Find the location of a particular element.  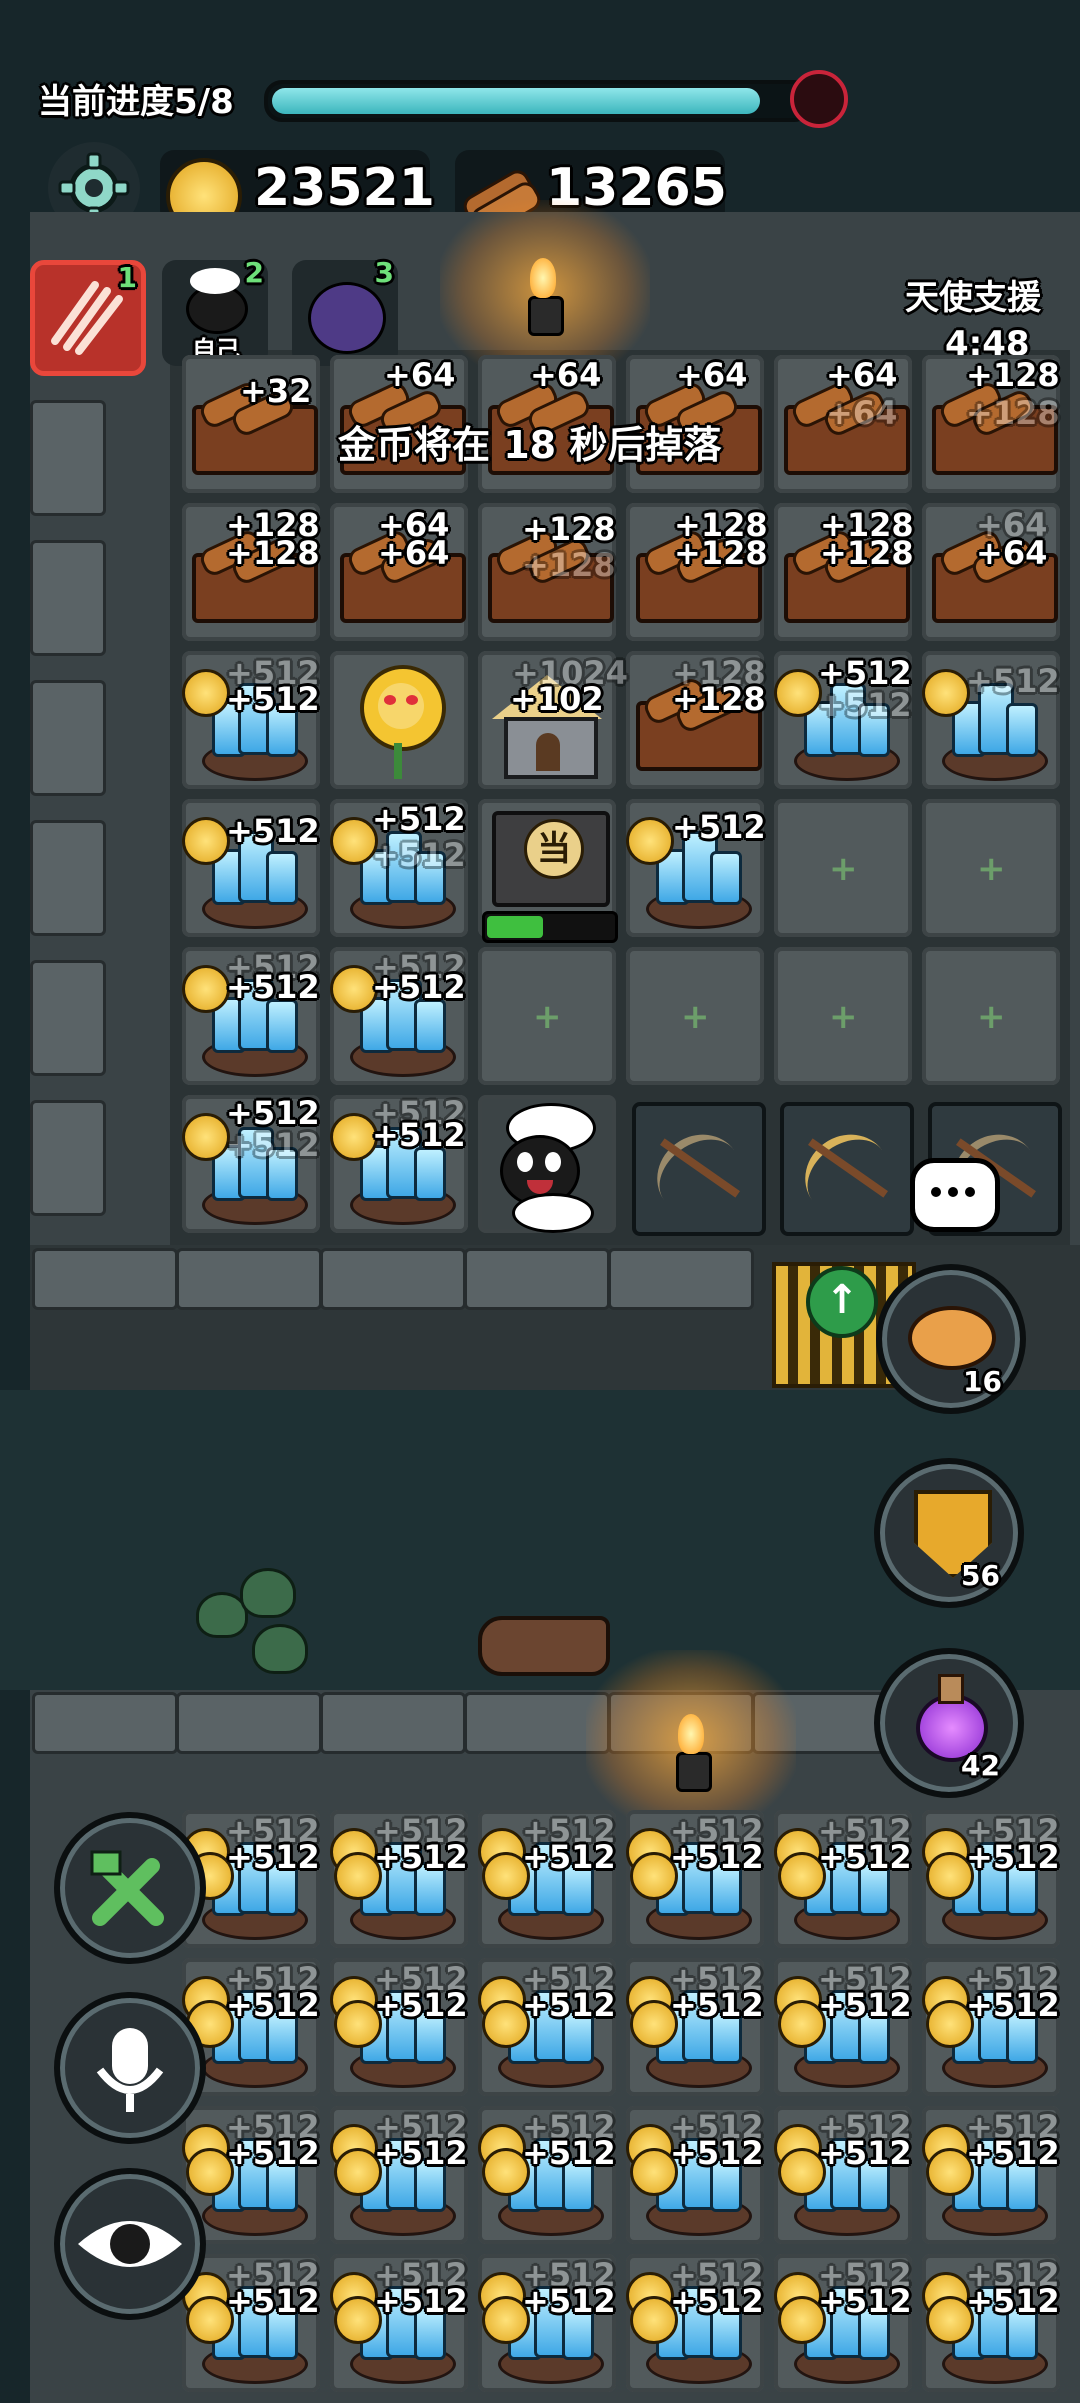

view-toggle-button is located at coordinates (130, 2244).